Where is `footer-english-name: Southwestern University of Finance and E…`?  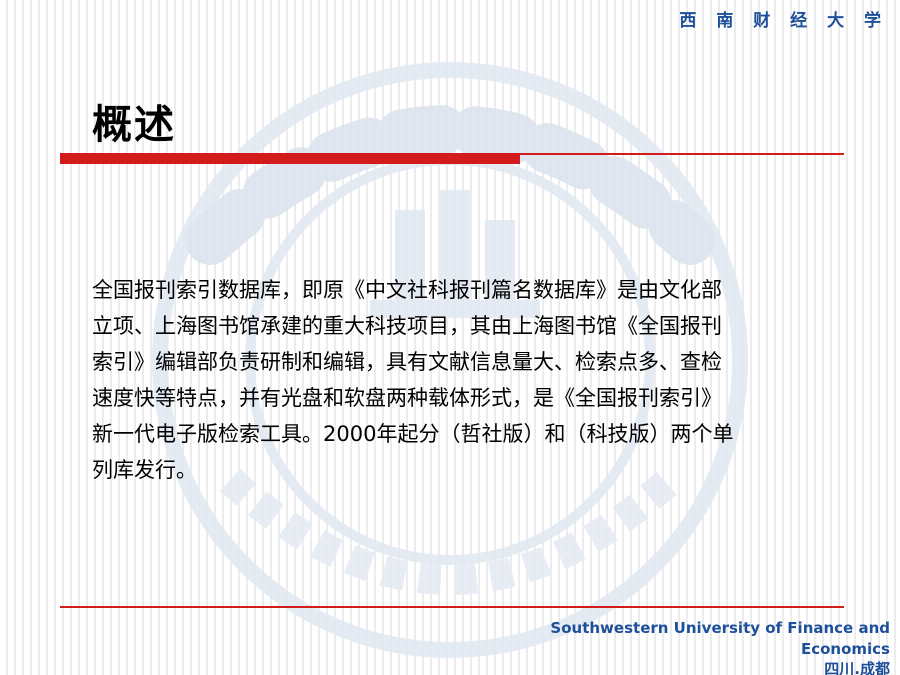
footer-english-name: Southwestern University of Finance and E… is located at coordinates (720, 639).